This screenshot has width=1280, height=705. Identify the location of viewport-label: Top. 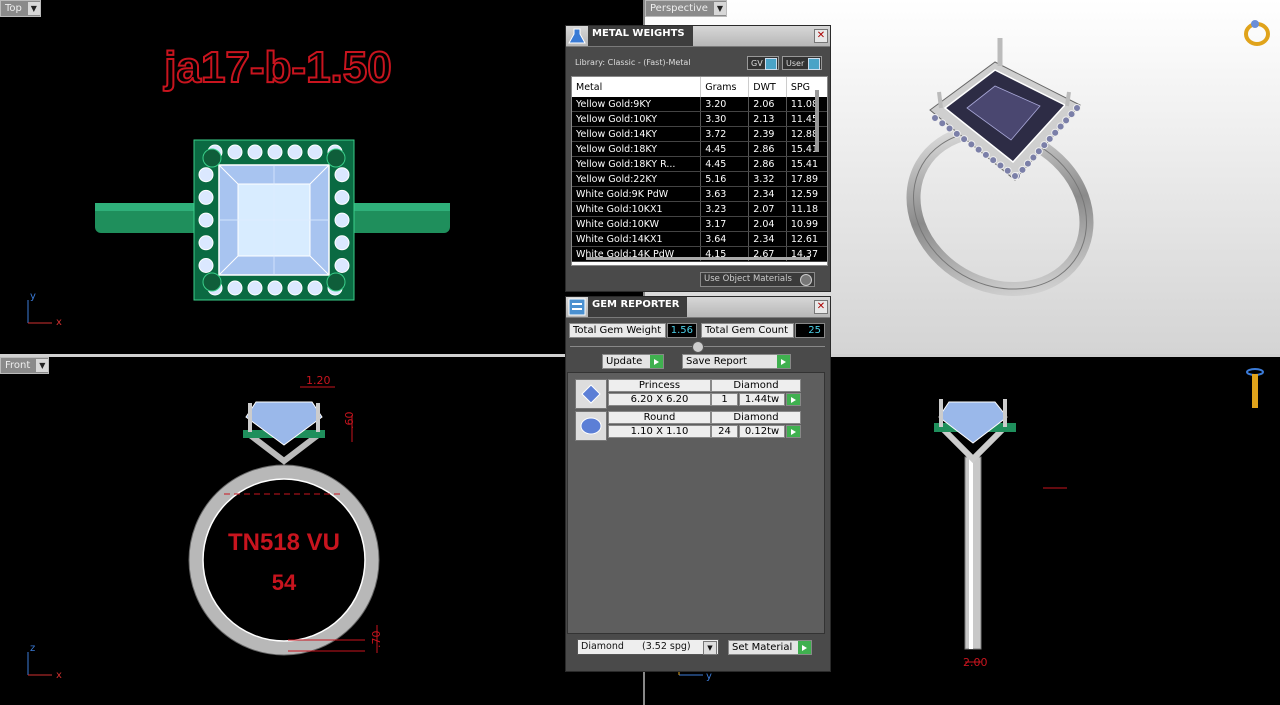
(13, 8).